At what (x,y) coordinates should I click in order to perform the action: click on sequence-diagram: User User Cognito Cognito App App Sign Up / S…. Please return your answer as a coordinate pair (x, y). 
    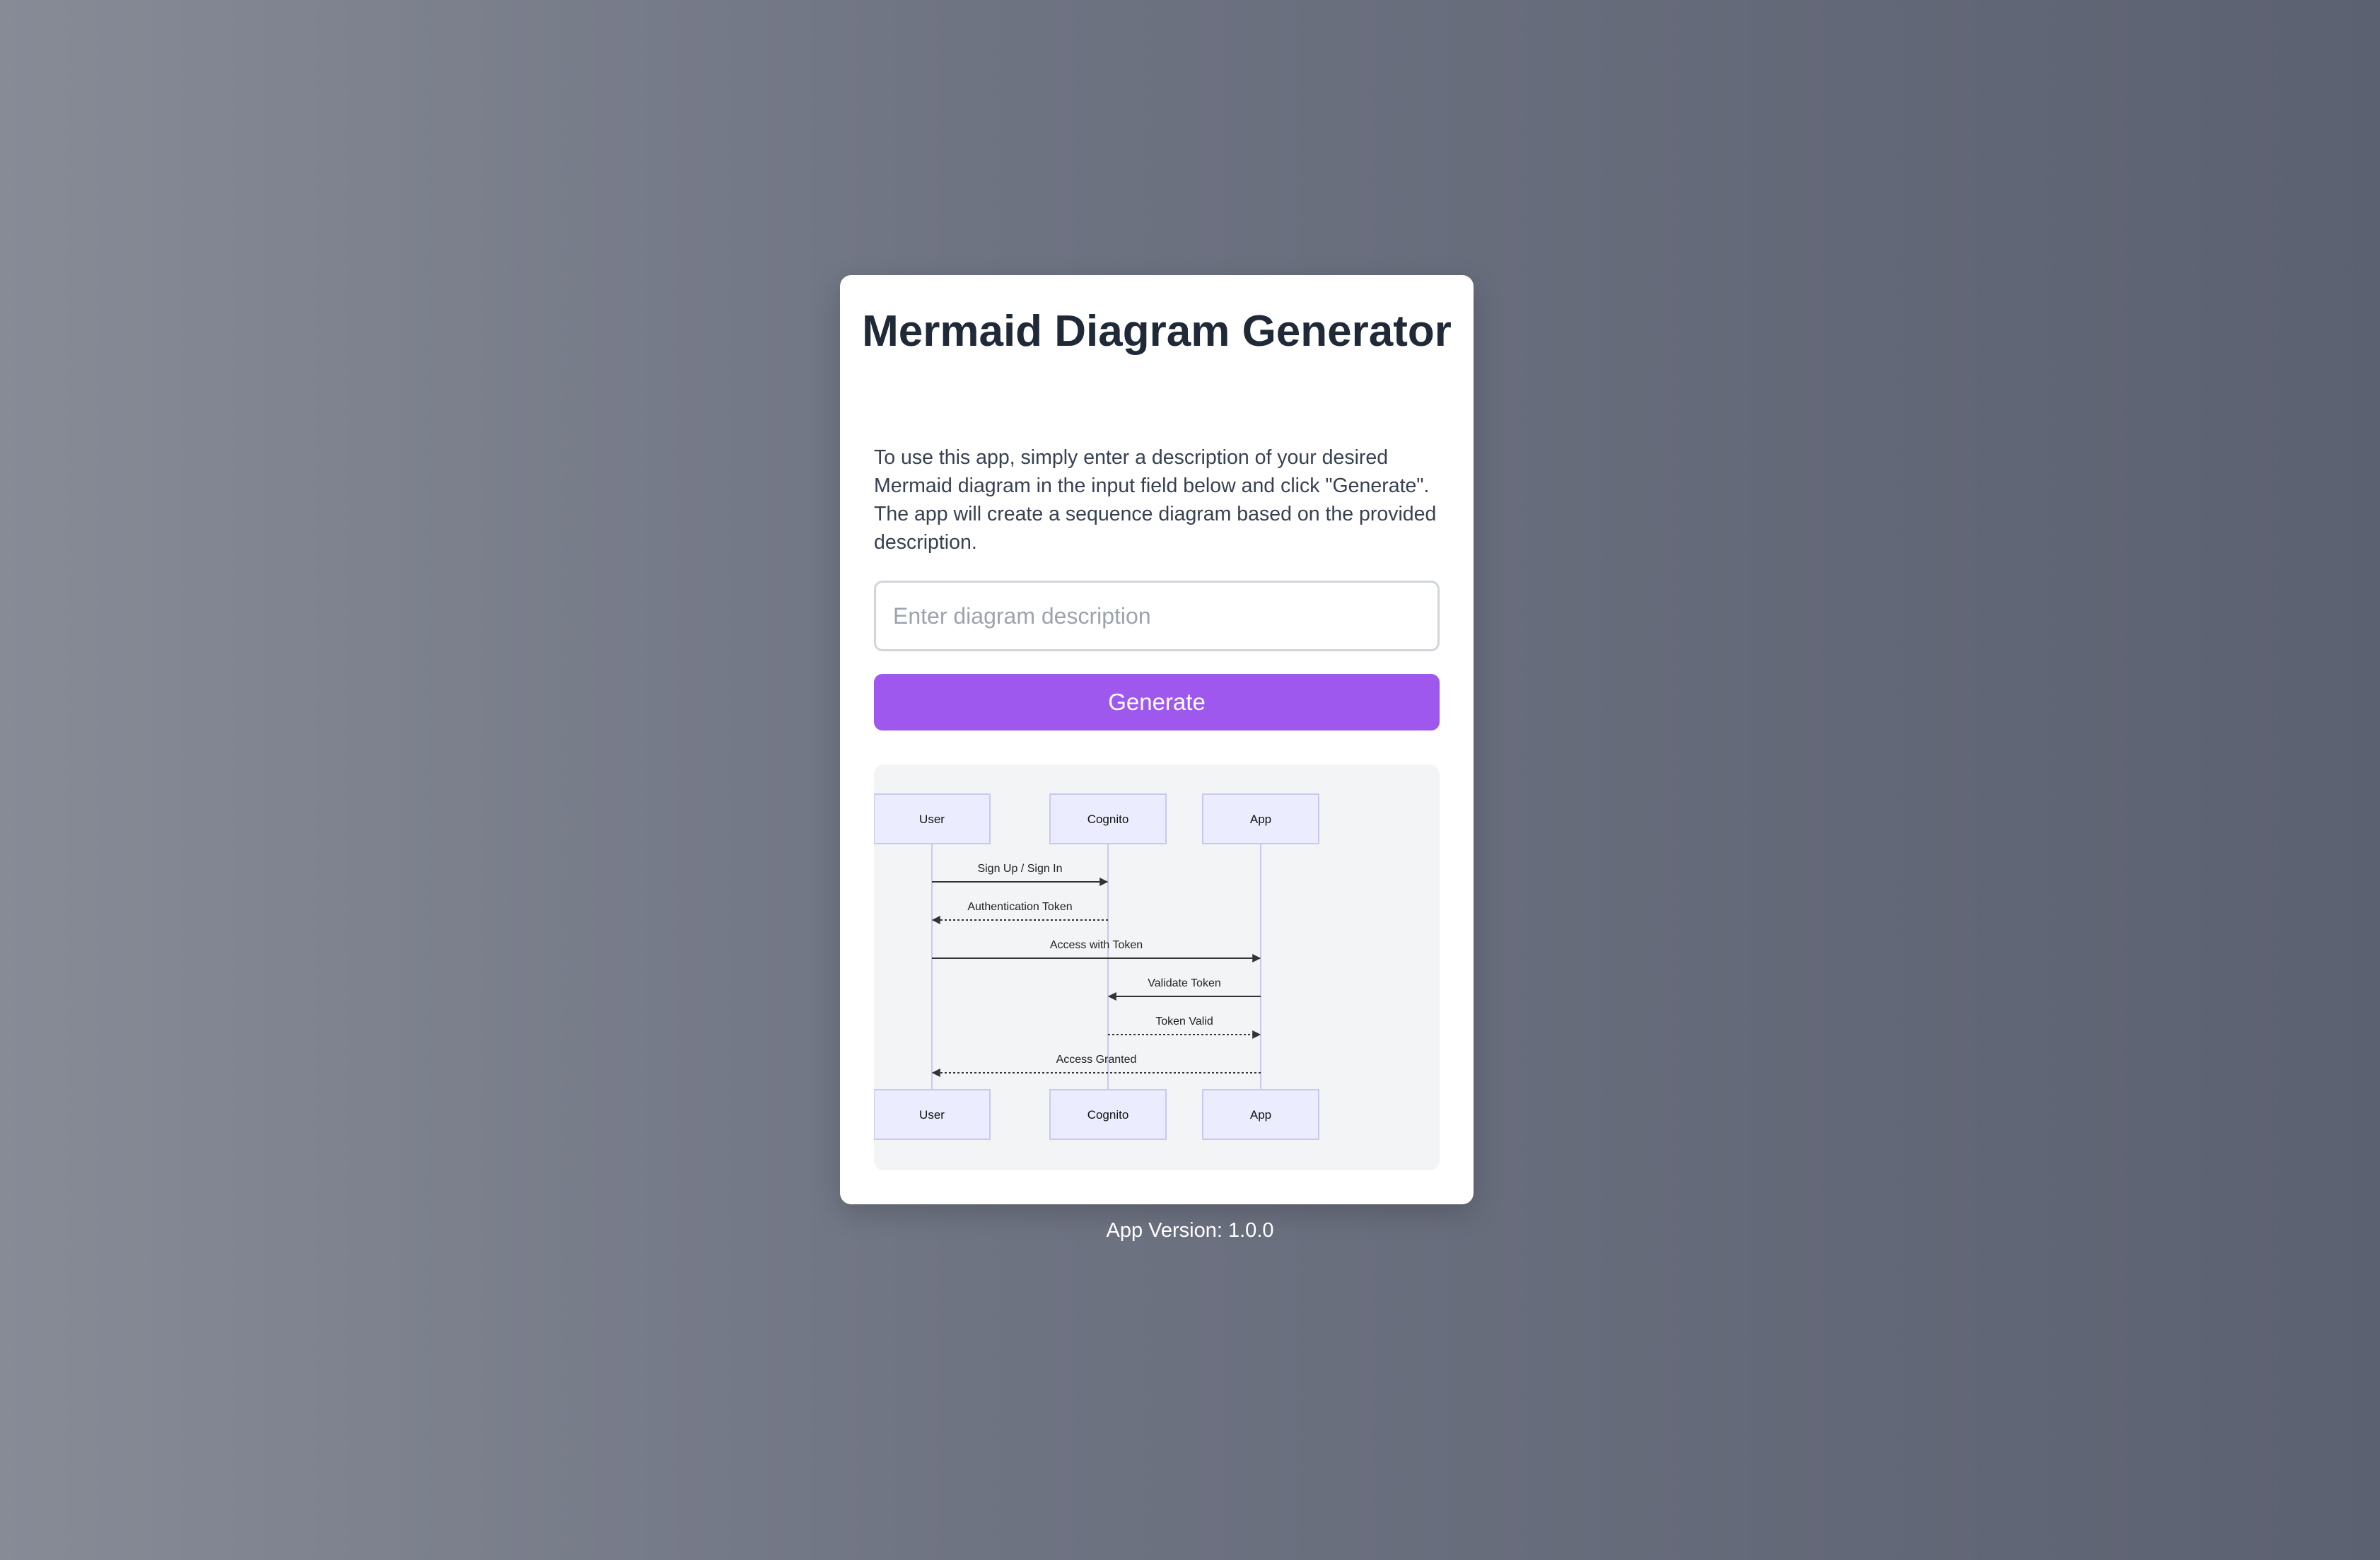
    Looking at the image, I should click on (1096, 966).